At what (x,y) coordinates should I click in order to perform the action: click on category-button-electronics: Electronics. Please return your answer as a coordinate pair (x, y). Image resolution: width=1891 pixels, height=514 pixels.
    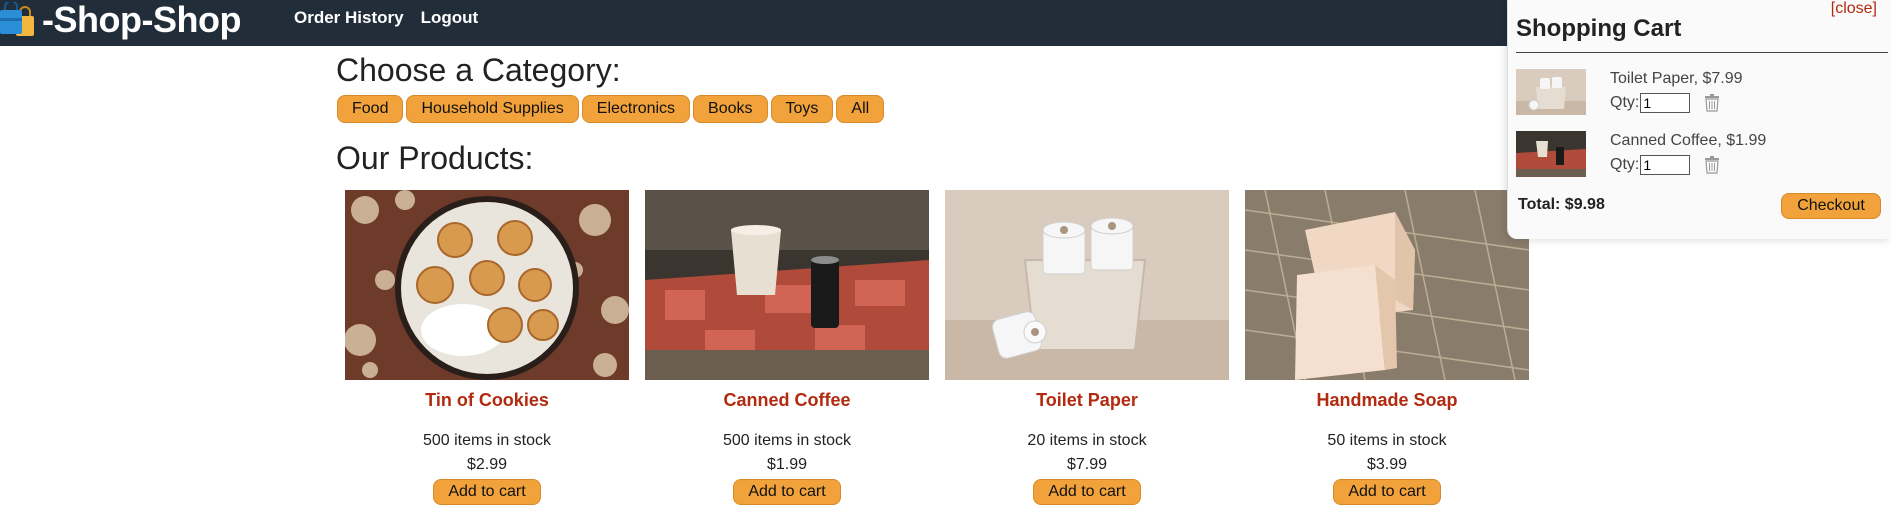
    Looking at the image, I should click on (636, 109).